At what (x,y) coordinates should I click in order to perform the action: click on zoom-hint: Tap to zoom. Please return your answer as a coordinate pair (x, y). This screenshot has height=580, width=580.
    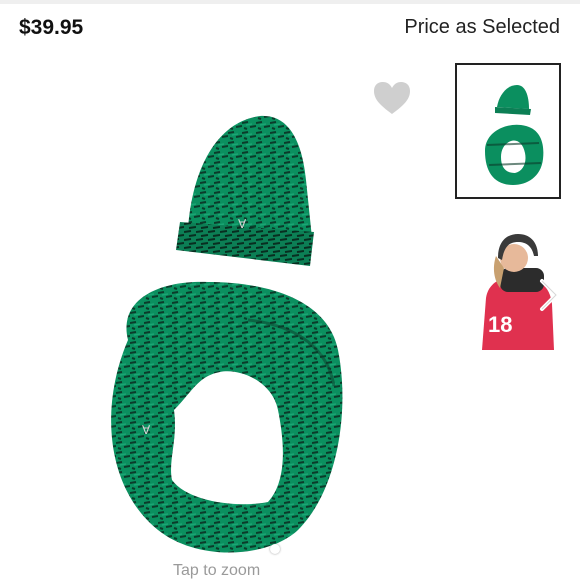
    Looking at the image, I should click on (217, 570).